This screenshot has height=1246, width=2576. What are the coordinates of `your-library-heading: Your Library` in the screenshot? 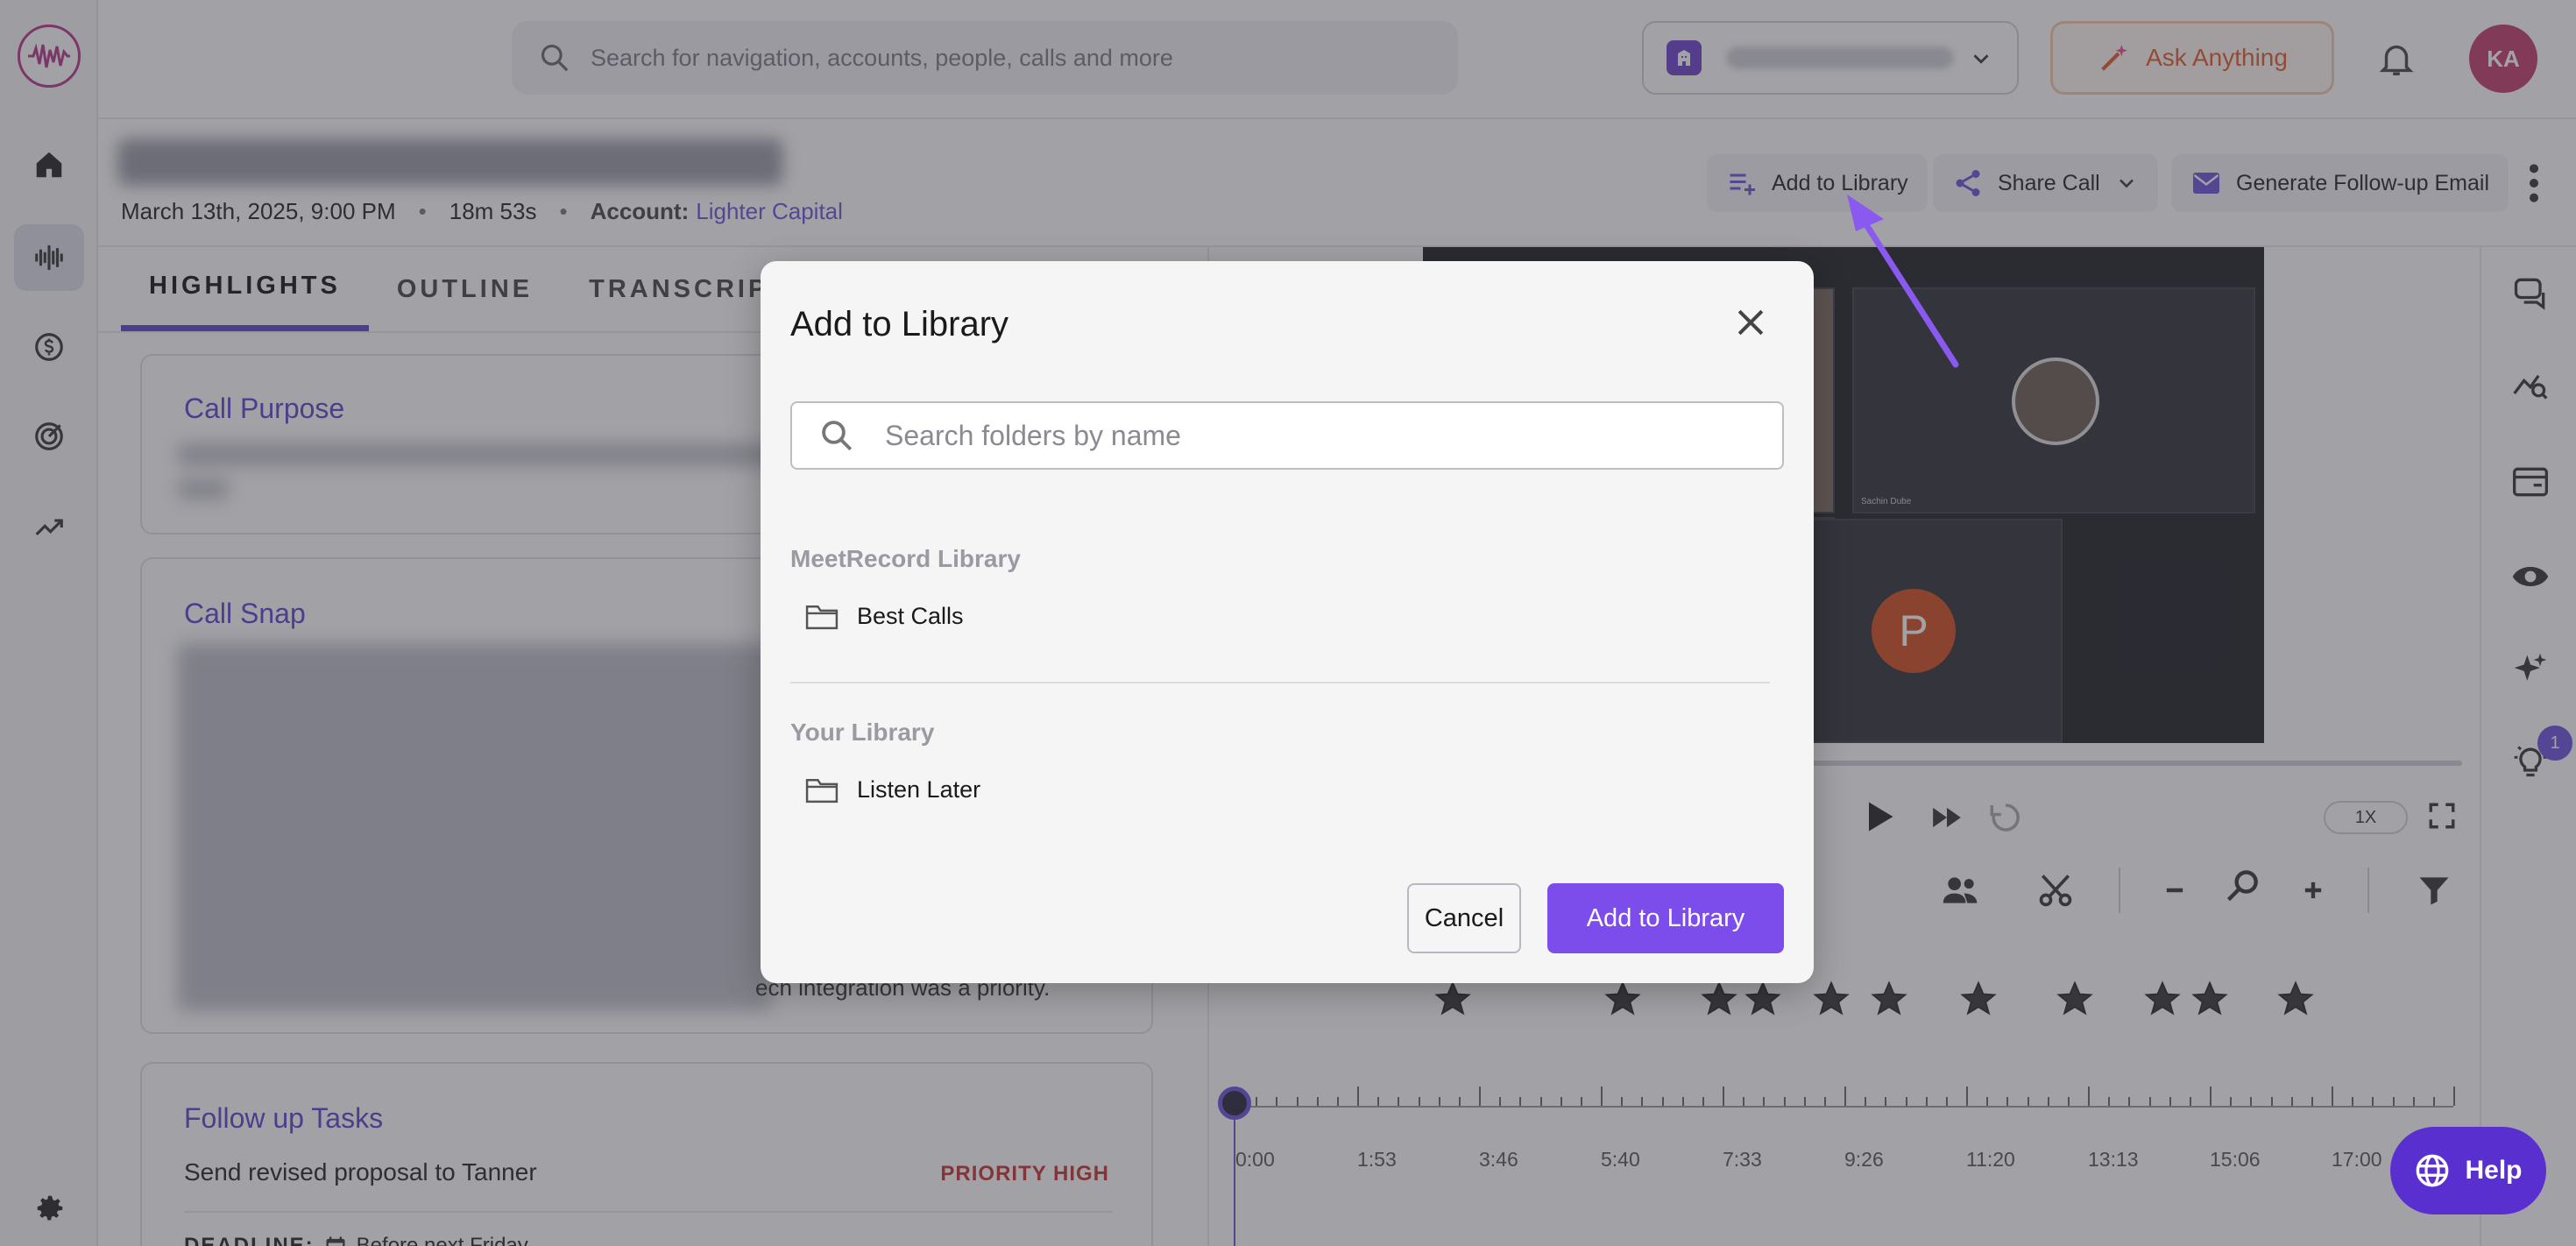 It's located at (862, 733).